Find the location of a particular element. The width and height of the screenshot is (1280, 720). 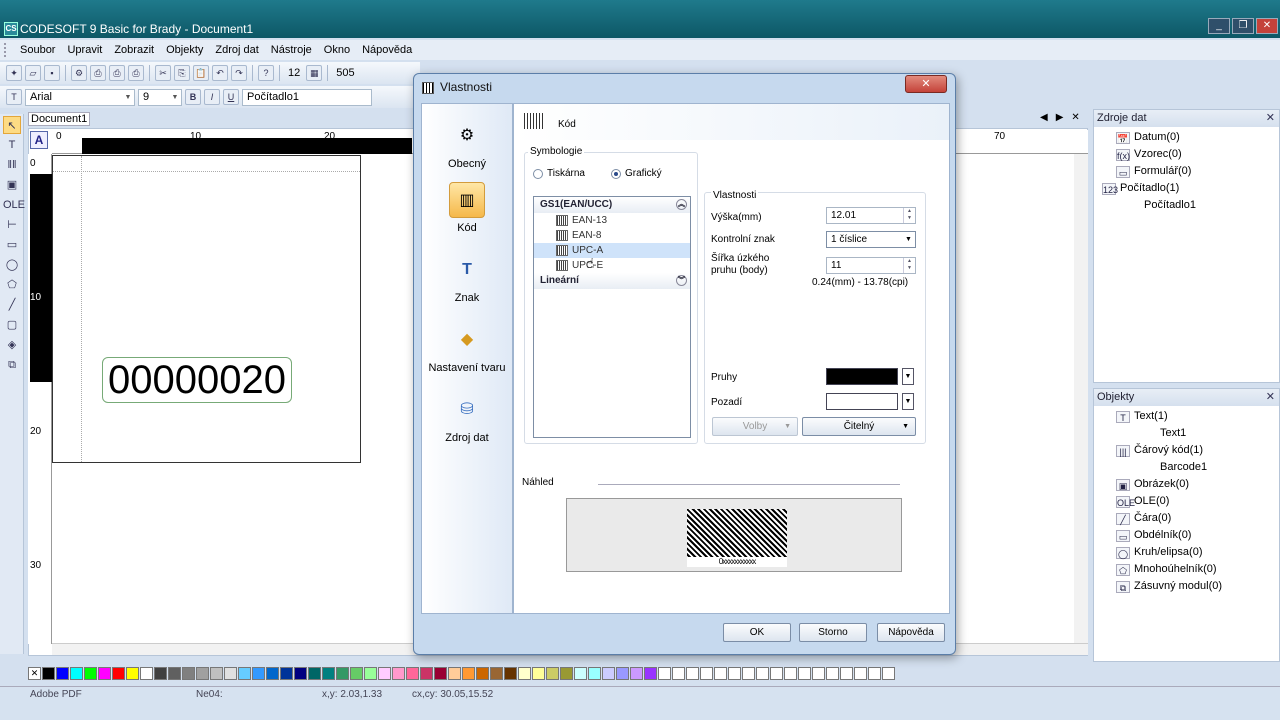

restore-icon: ❐ is located at coordinates (1243, 26).